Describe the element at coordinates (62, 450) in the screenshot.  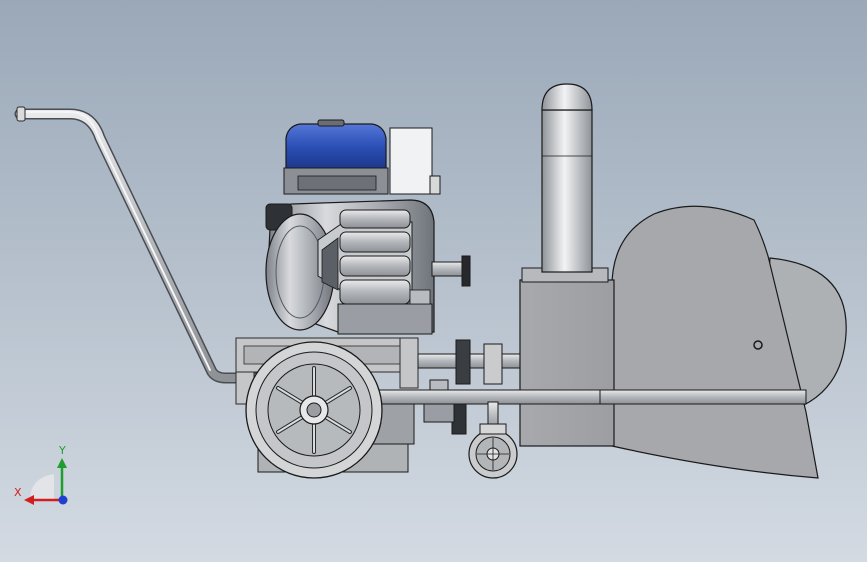
I see `y-axis-label: Y` at that location.